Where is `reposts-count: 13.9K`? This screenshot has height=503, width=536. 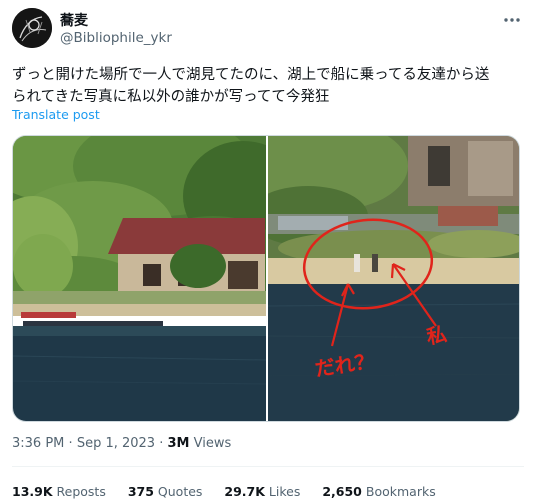 reposts-count: 13.9K is located at coordinates (32, 491).